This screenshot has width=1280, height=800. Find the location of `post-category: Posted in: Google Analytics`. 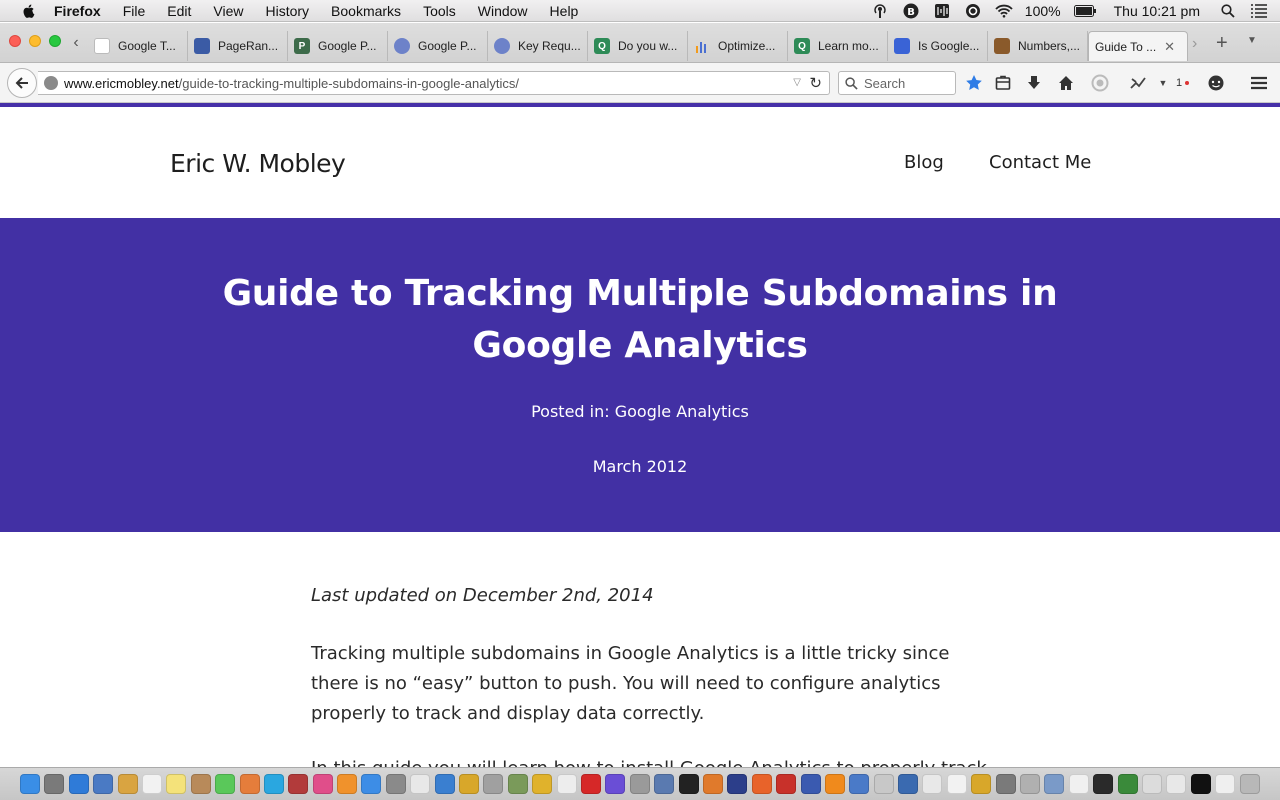

post-category: Posted in: Google Analytics is located at coordinates (640, 411).